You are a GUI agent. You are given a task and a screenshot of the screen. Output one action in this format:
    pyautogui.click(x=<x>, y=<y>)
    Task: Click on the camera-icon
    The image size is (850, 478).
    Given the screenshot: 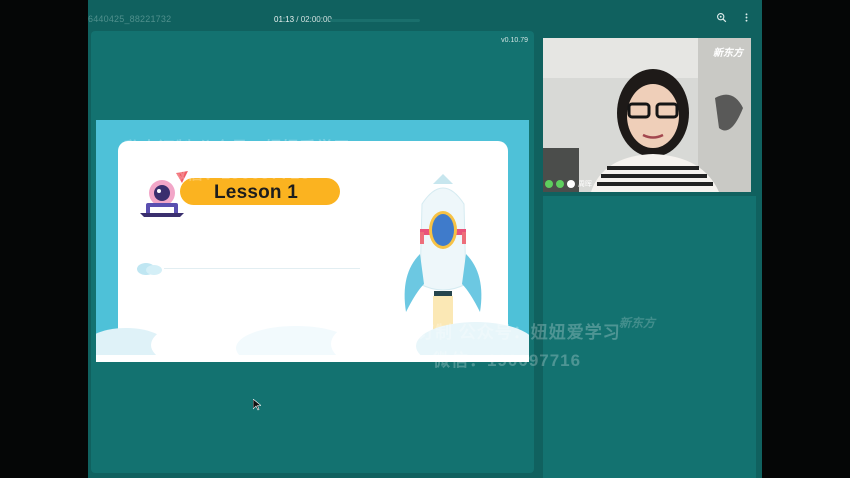 What is the action you would take?
    pyautogui.click(x=560, y=184)
    